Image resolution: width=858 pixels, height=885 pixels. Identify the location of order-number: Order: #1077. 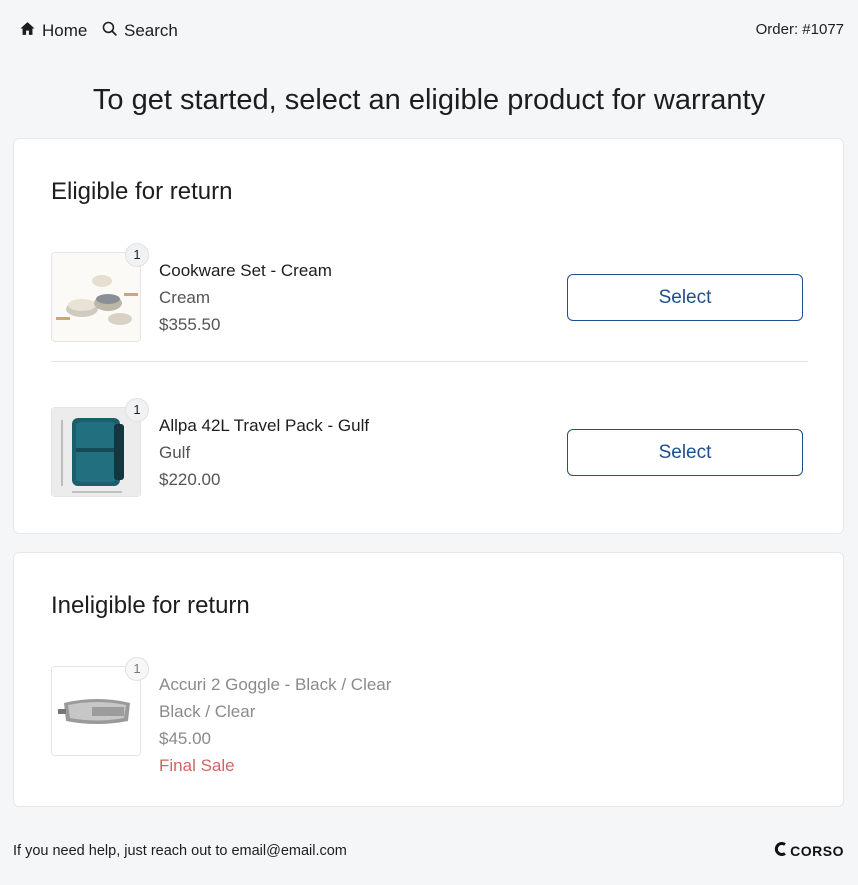
(799, 29).